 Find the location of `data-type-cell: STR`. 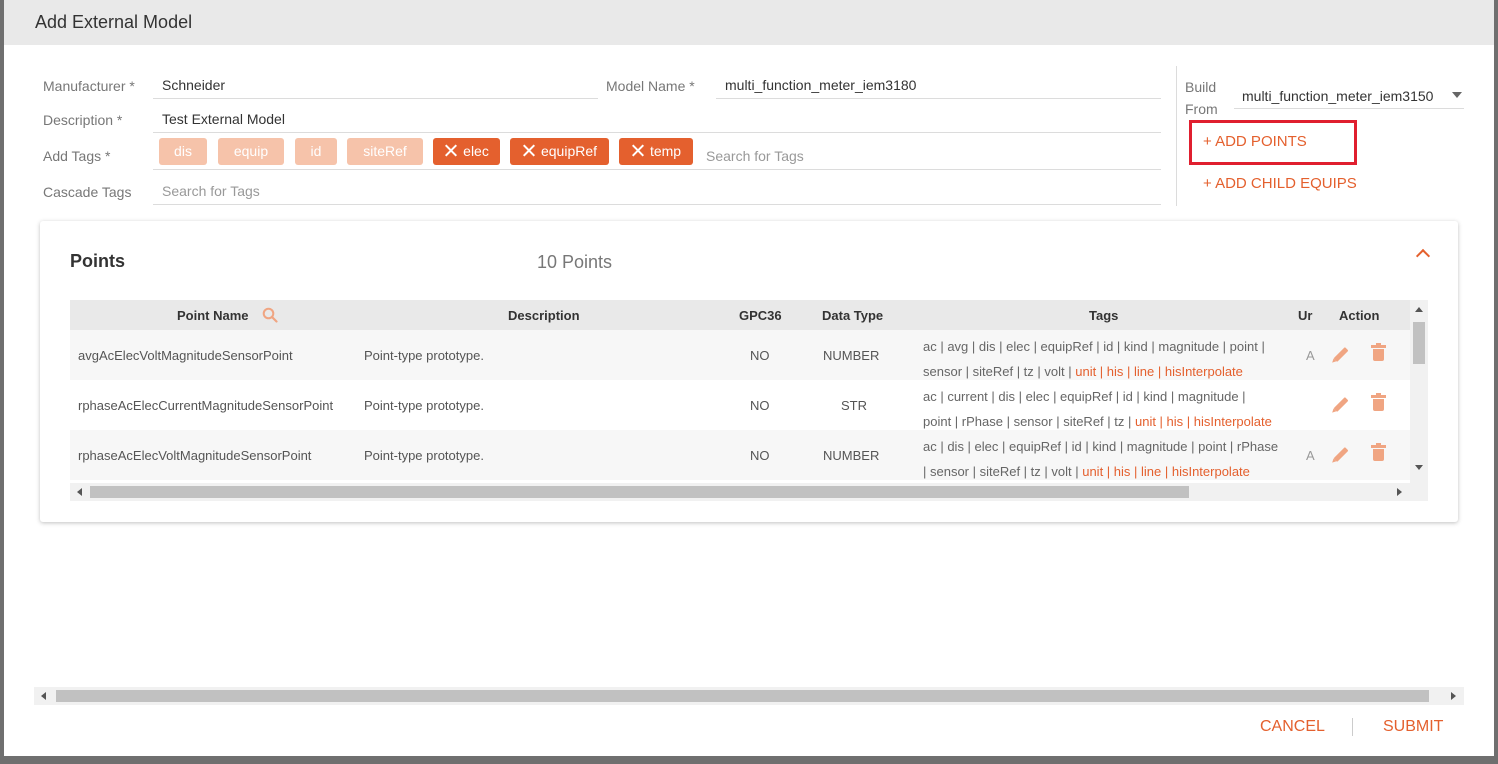

data-type-cell: STR is located at coordinates (854, 405).